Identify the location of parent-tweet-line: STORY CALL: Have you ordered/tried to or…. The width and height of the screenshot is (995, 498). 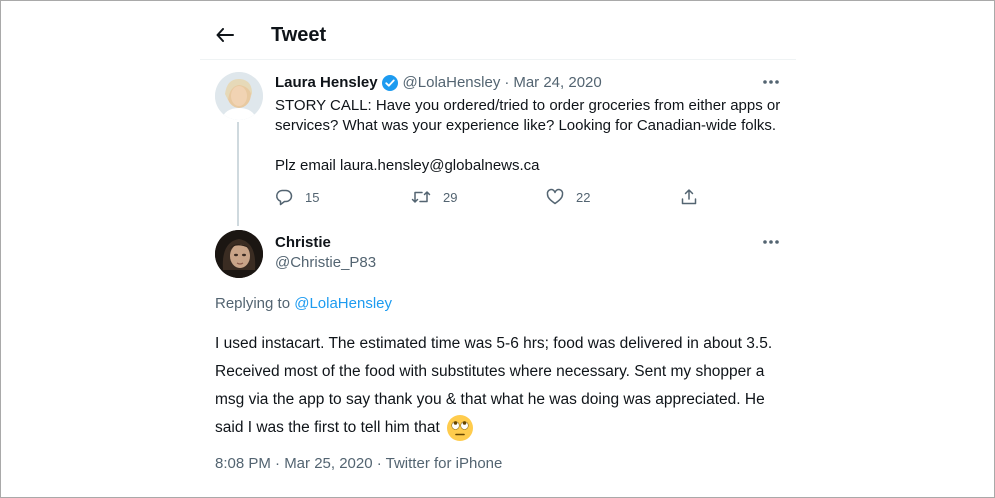
(528, 105).